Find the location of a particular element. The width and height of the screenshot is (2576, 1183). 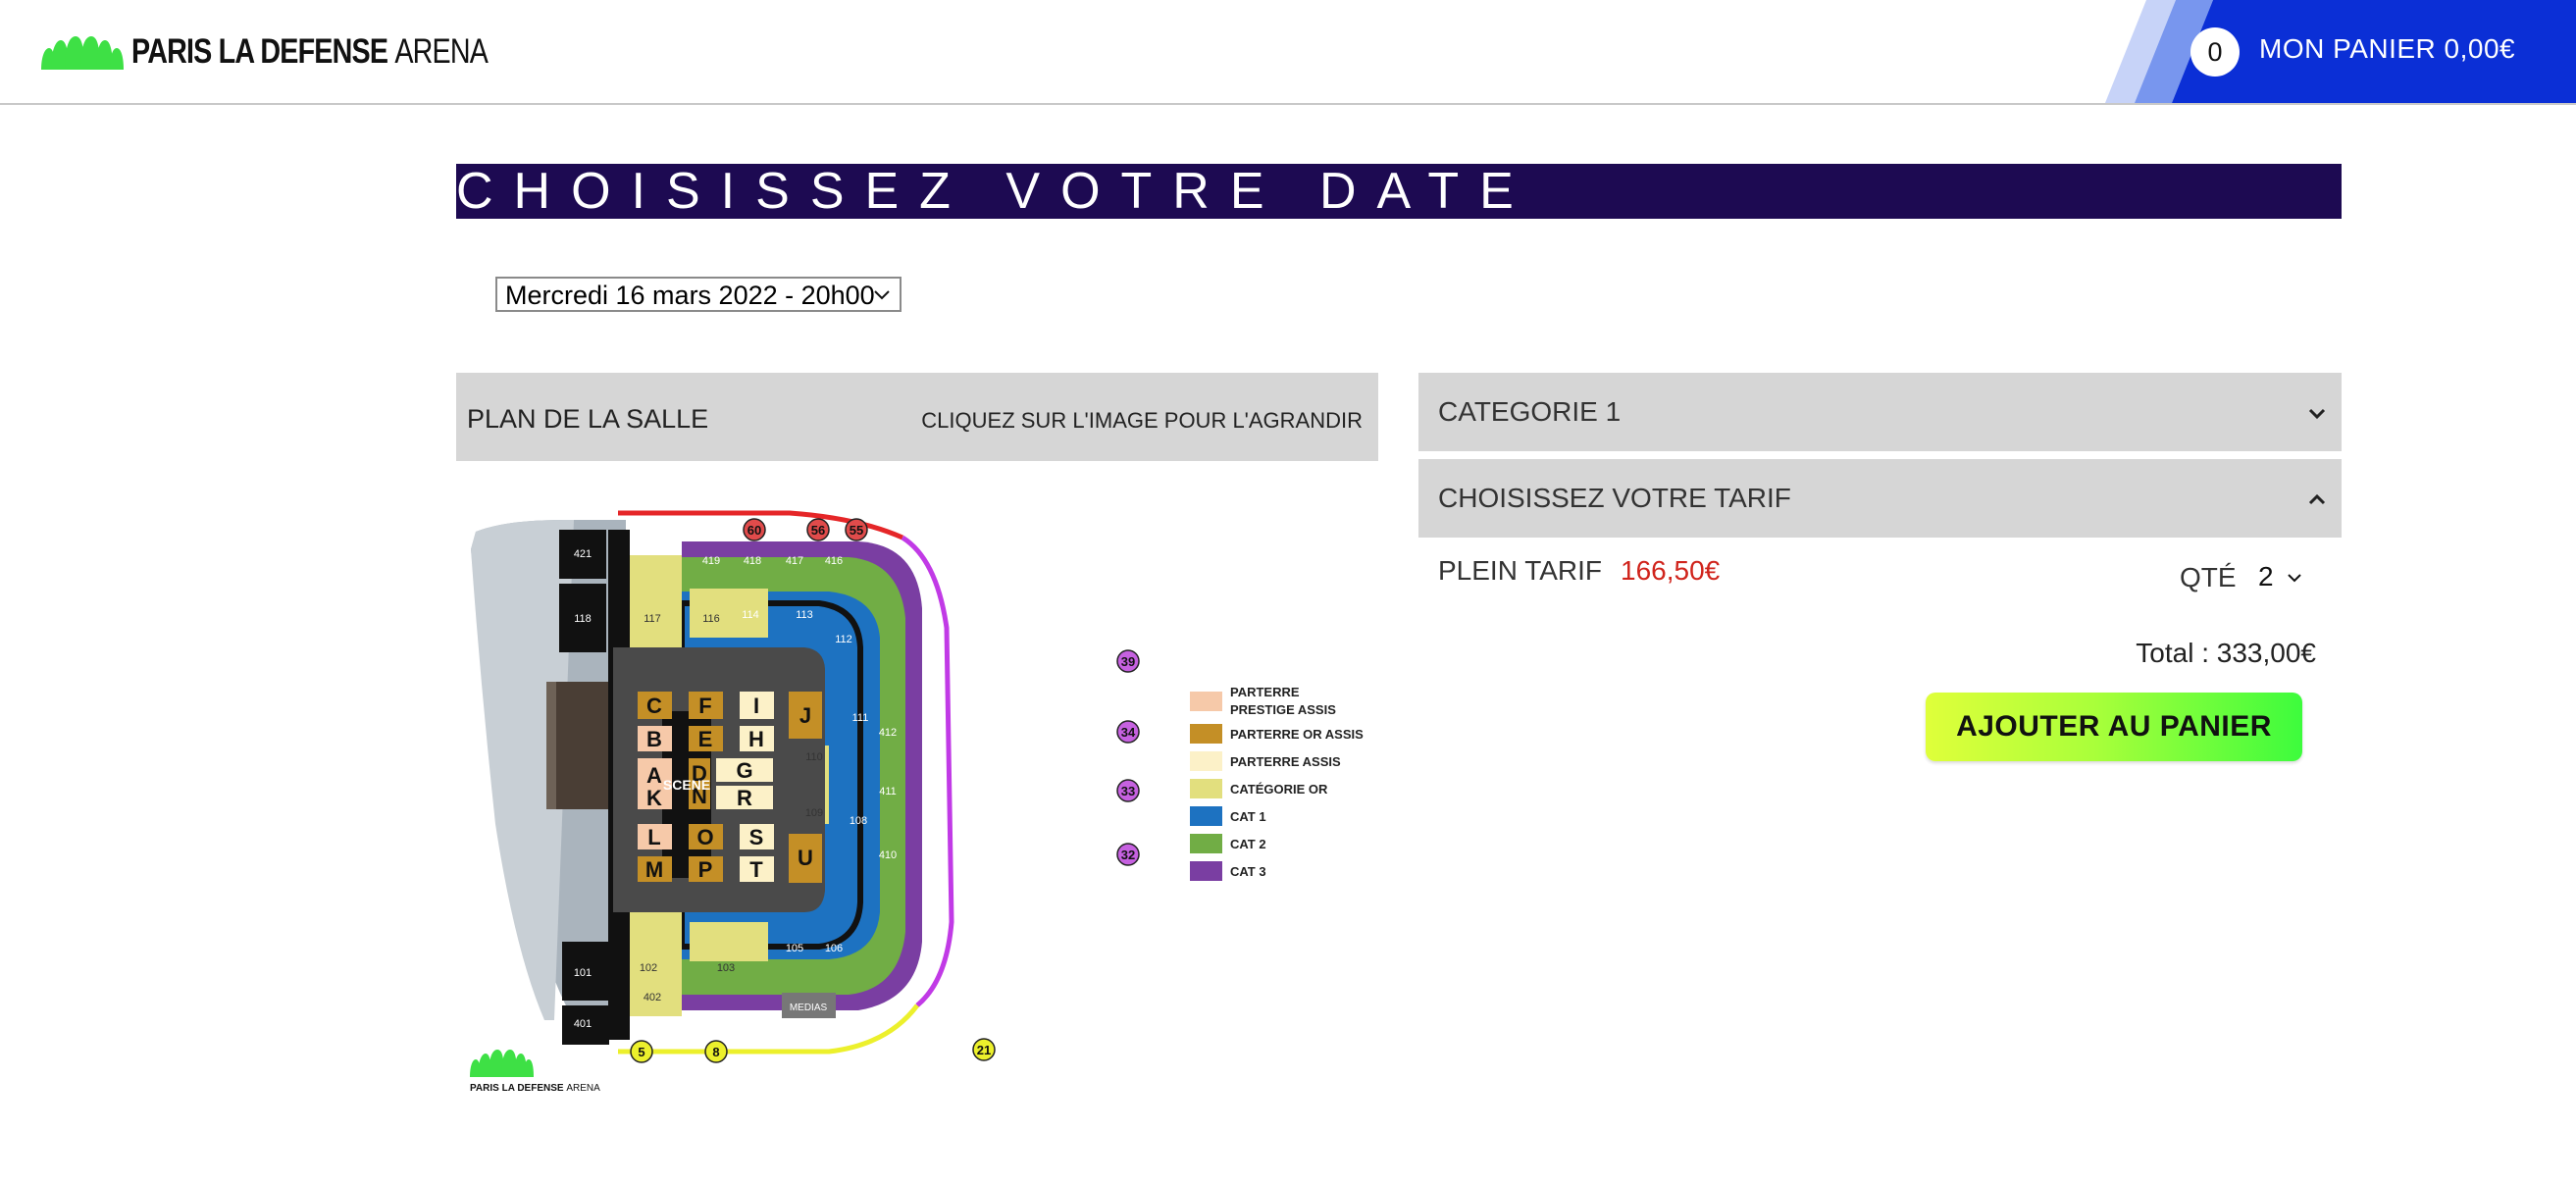

svg-text: 33 is located at coordinates (1128, 791).